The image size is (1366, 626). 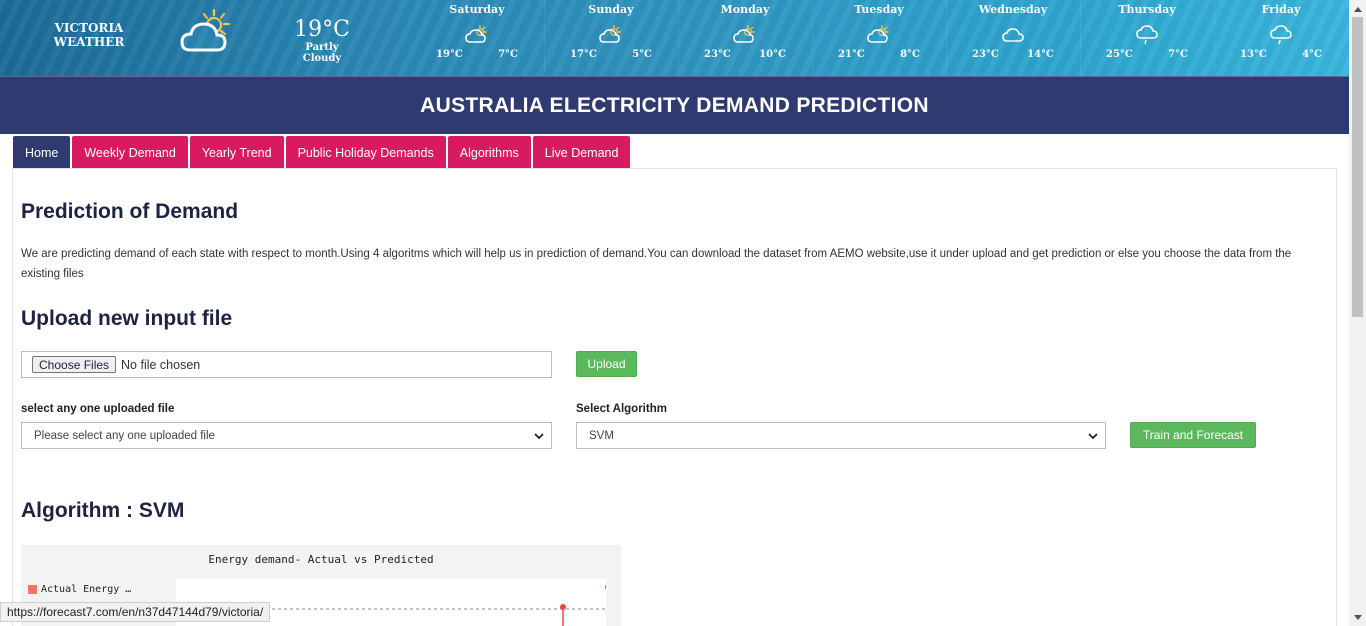 What do you see at coordinates (477, 9) in the screenshot?
I see `forecast-day-name: Saturday` at bounding box center [477, 9].